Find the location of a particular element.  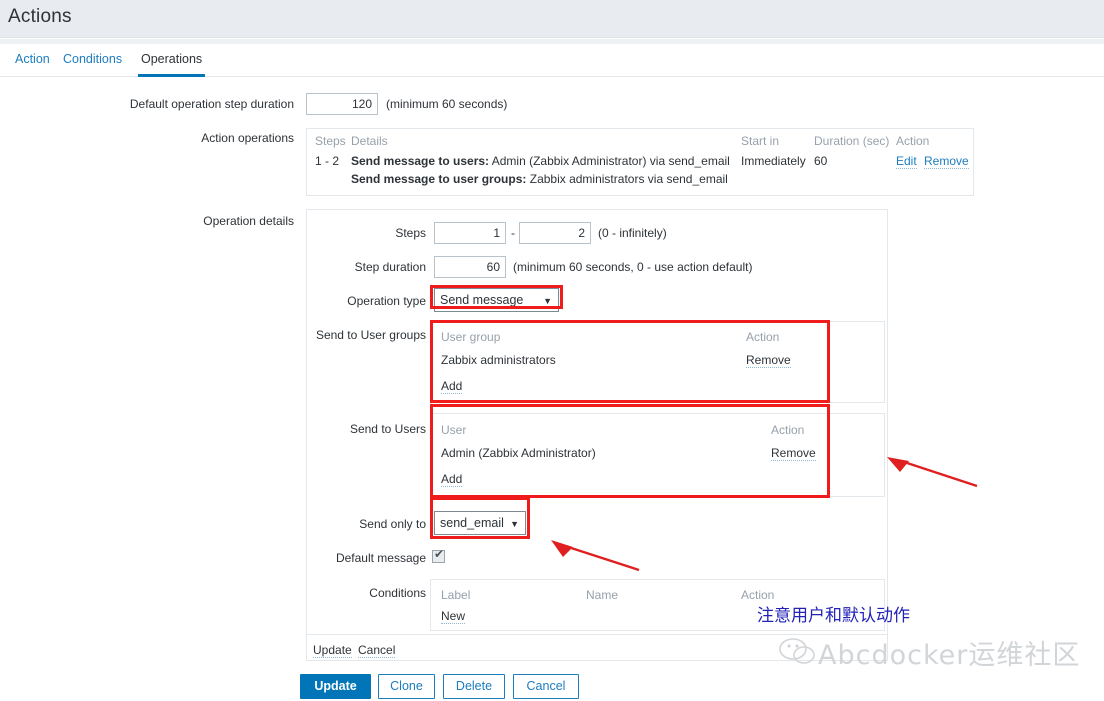

ops-col-startin: Start in is located at coordinates (760, 141).